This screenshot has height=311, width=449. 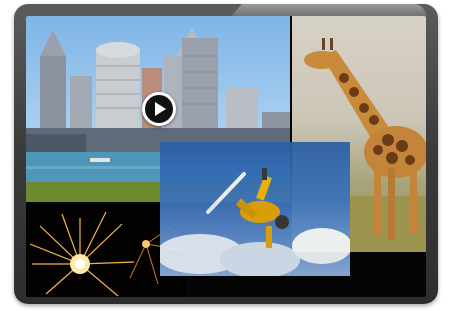 I want to click on play-icon, so click(x=160, y=109).